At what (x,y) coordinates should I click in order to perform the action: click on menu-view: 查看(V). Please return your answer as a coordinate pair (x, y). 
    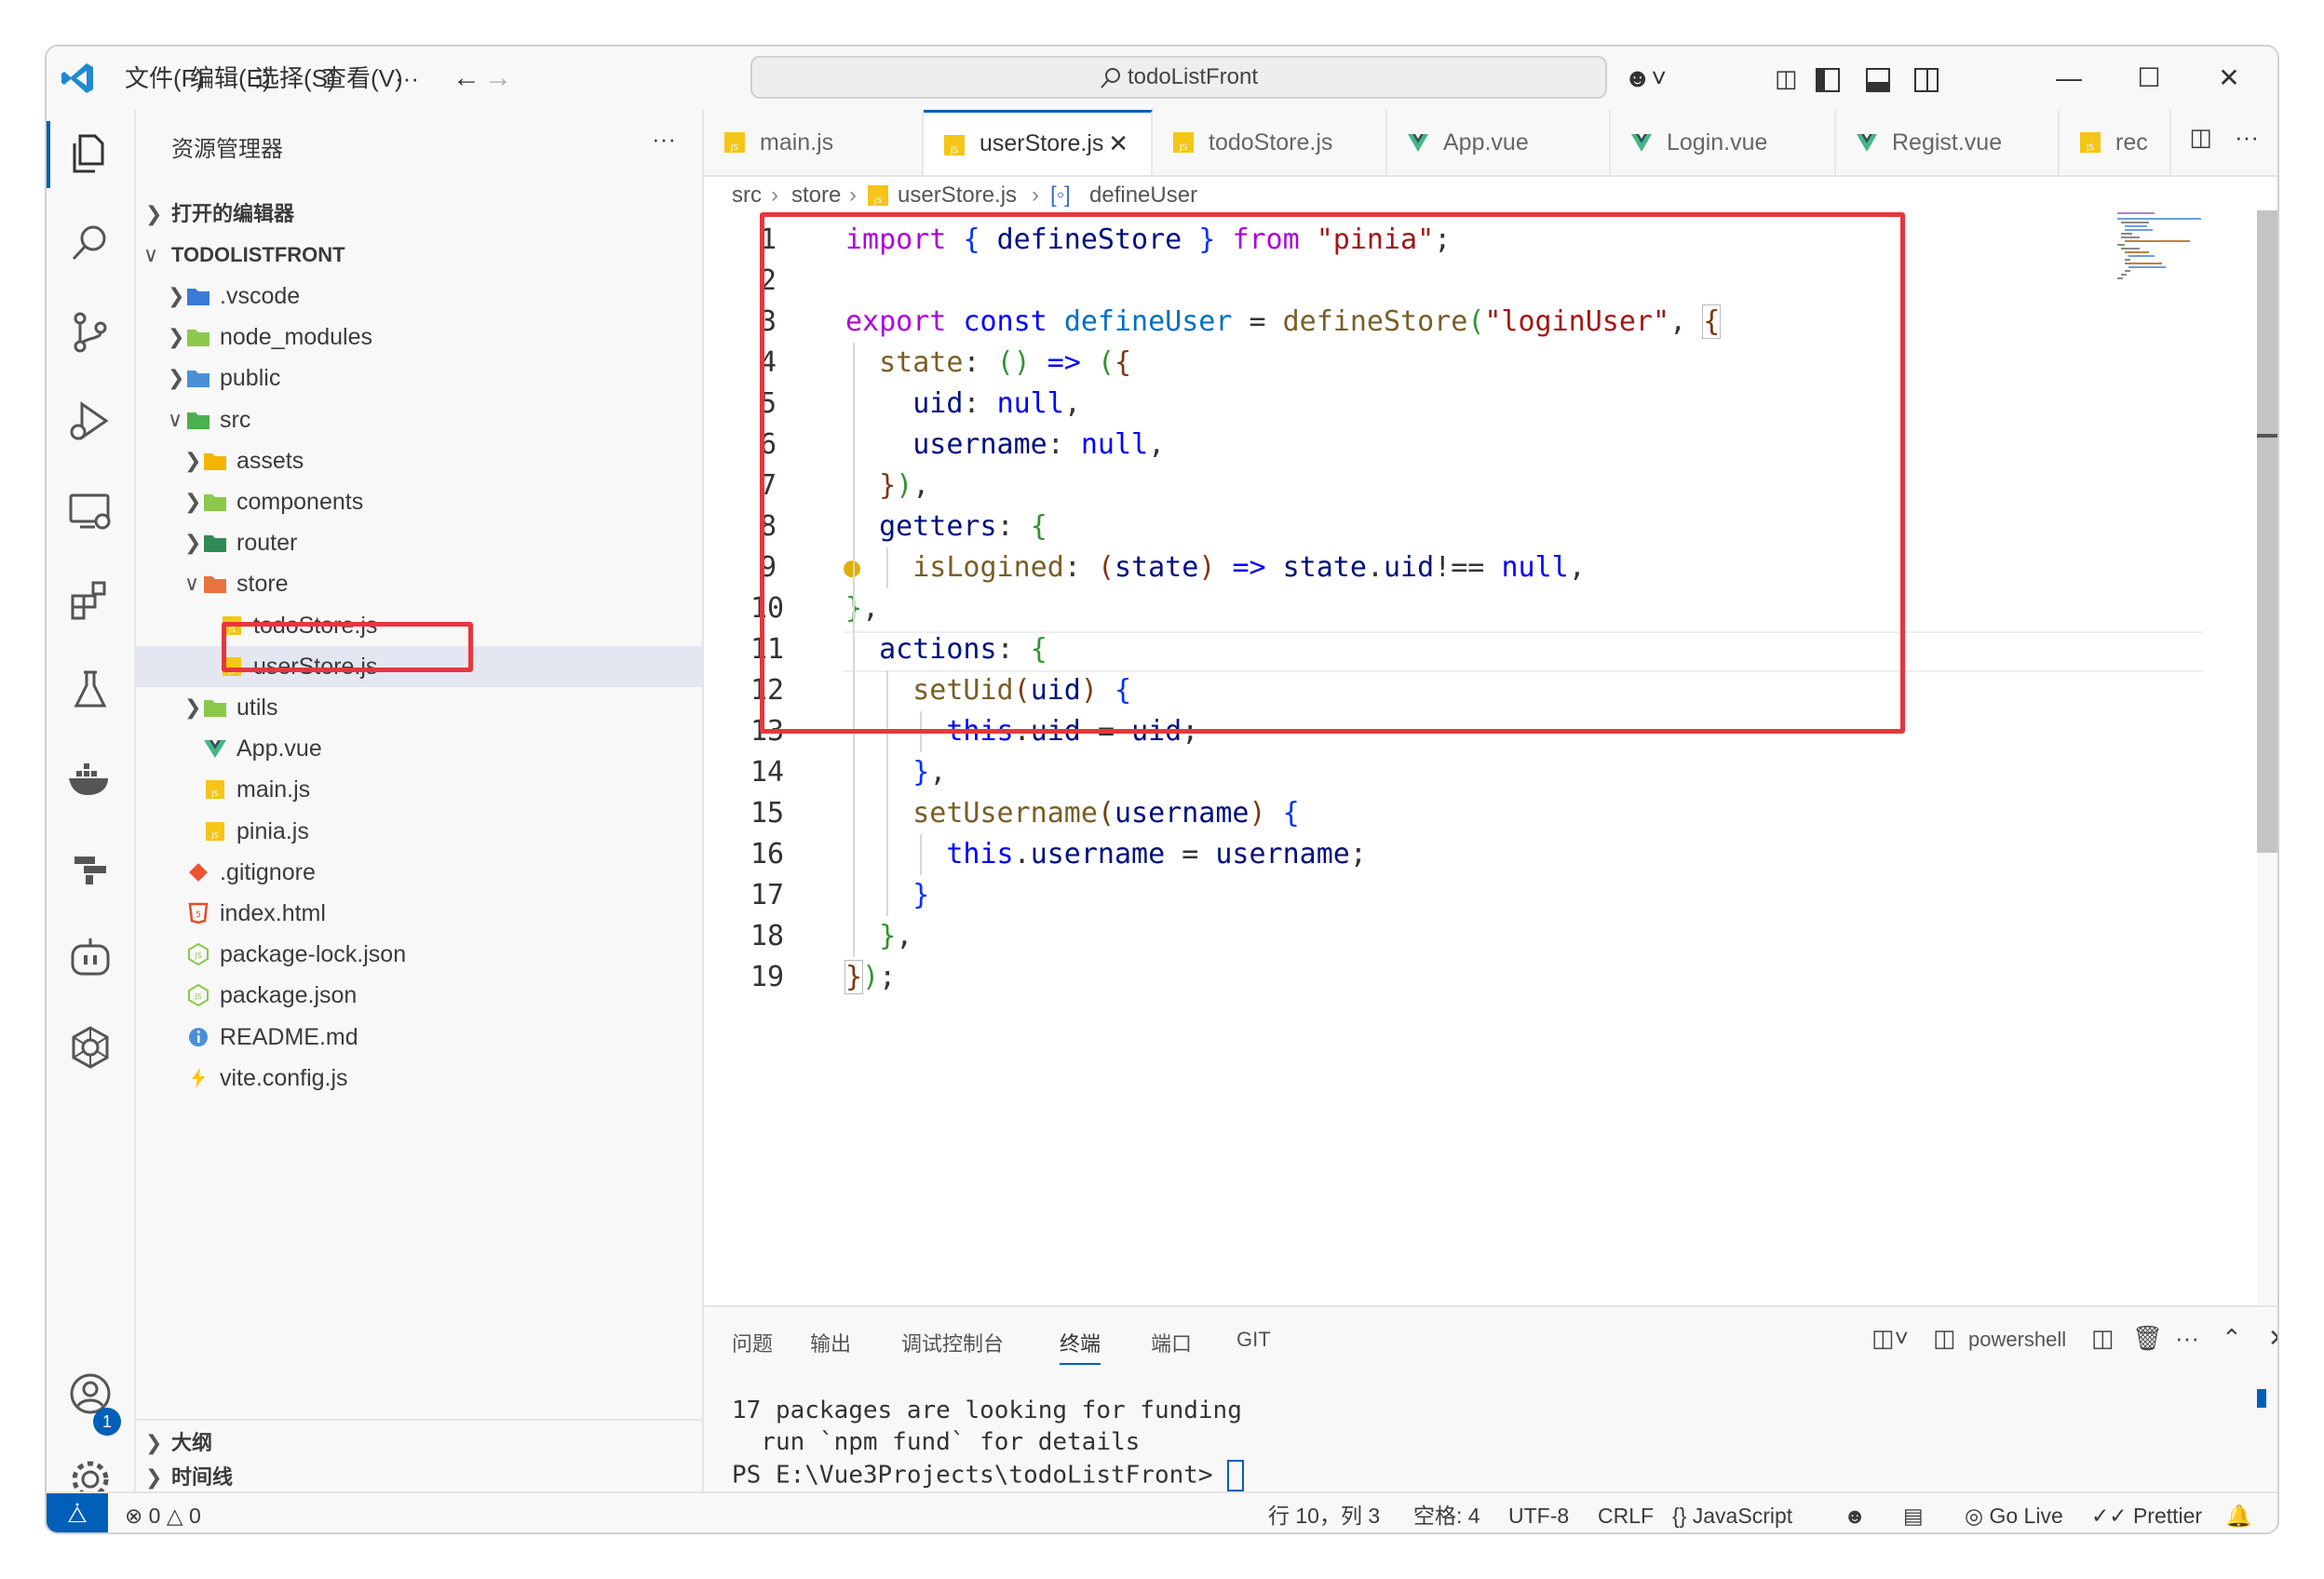
    Looking at the image, I should click on (363, 78).